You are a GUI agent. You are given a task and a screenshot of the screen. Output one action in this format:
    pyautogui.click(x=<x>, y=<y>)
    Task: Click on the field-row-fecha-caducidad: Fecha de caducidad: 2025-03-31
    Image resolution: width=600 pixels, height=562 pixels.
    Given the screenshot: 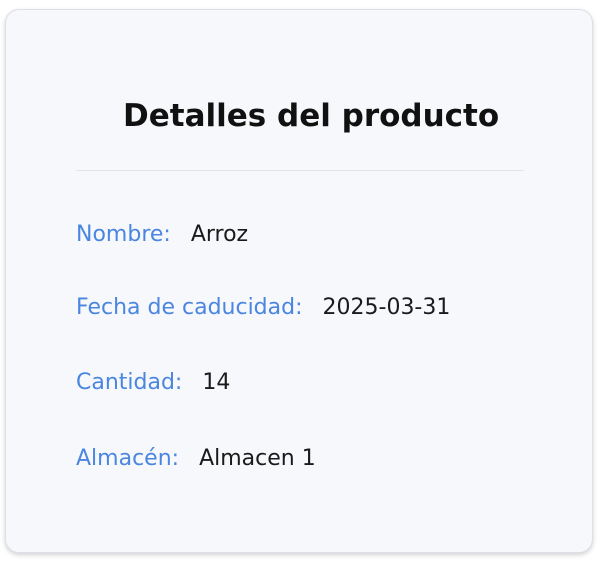 What is the action you would take?
    pyautogui.click(x=263, y=308)
    